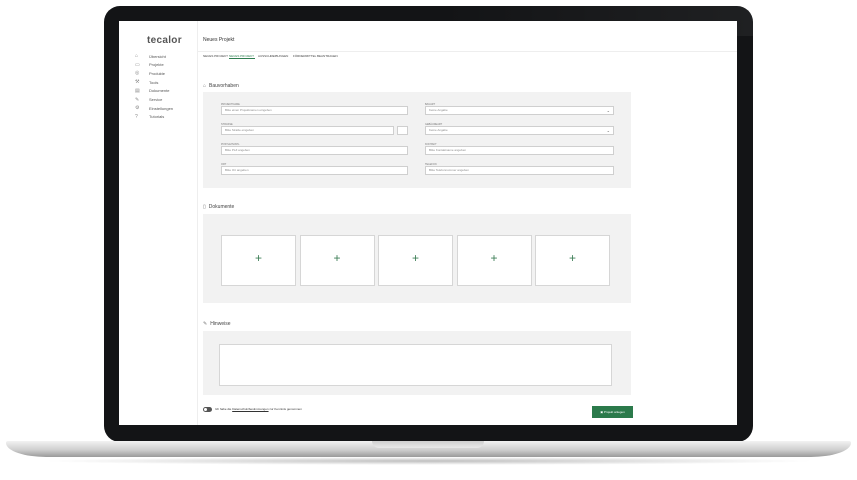  I want to click on hausnummer-input, so click(402, 130).